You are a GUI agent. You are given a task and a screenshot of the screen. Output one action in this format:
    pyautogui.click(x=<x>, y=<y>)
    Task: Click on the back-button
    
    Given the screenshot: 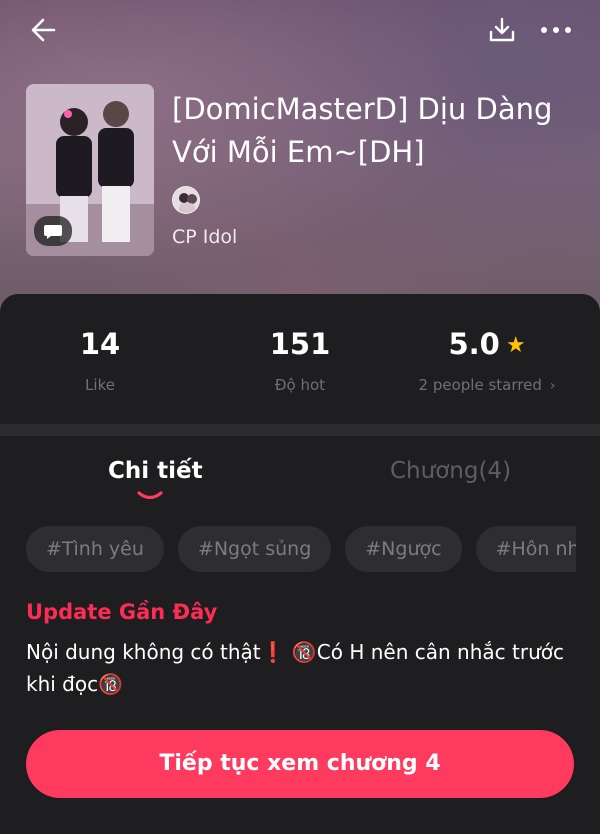 What is the action you would take?
    pyautogui.click(x=44, y=30)
    